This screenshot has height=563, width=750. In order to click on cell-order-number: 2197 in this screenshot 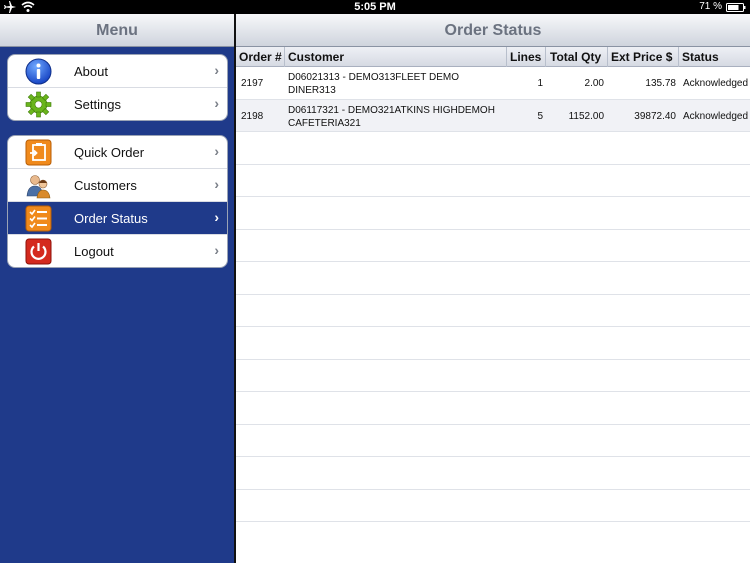, I will do `click(252, 83)`.